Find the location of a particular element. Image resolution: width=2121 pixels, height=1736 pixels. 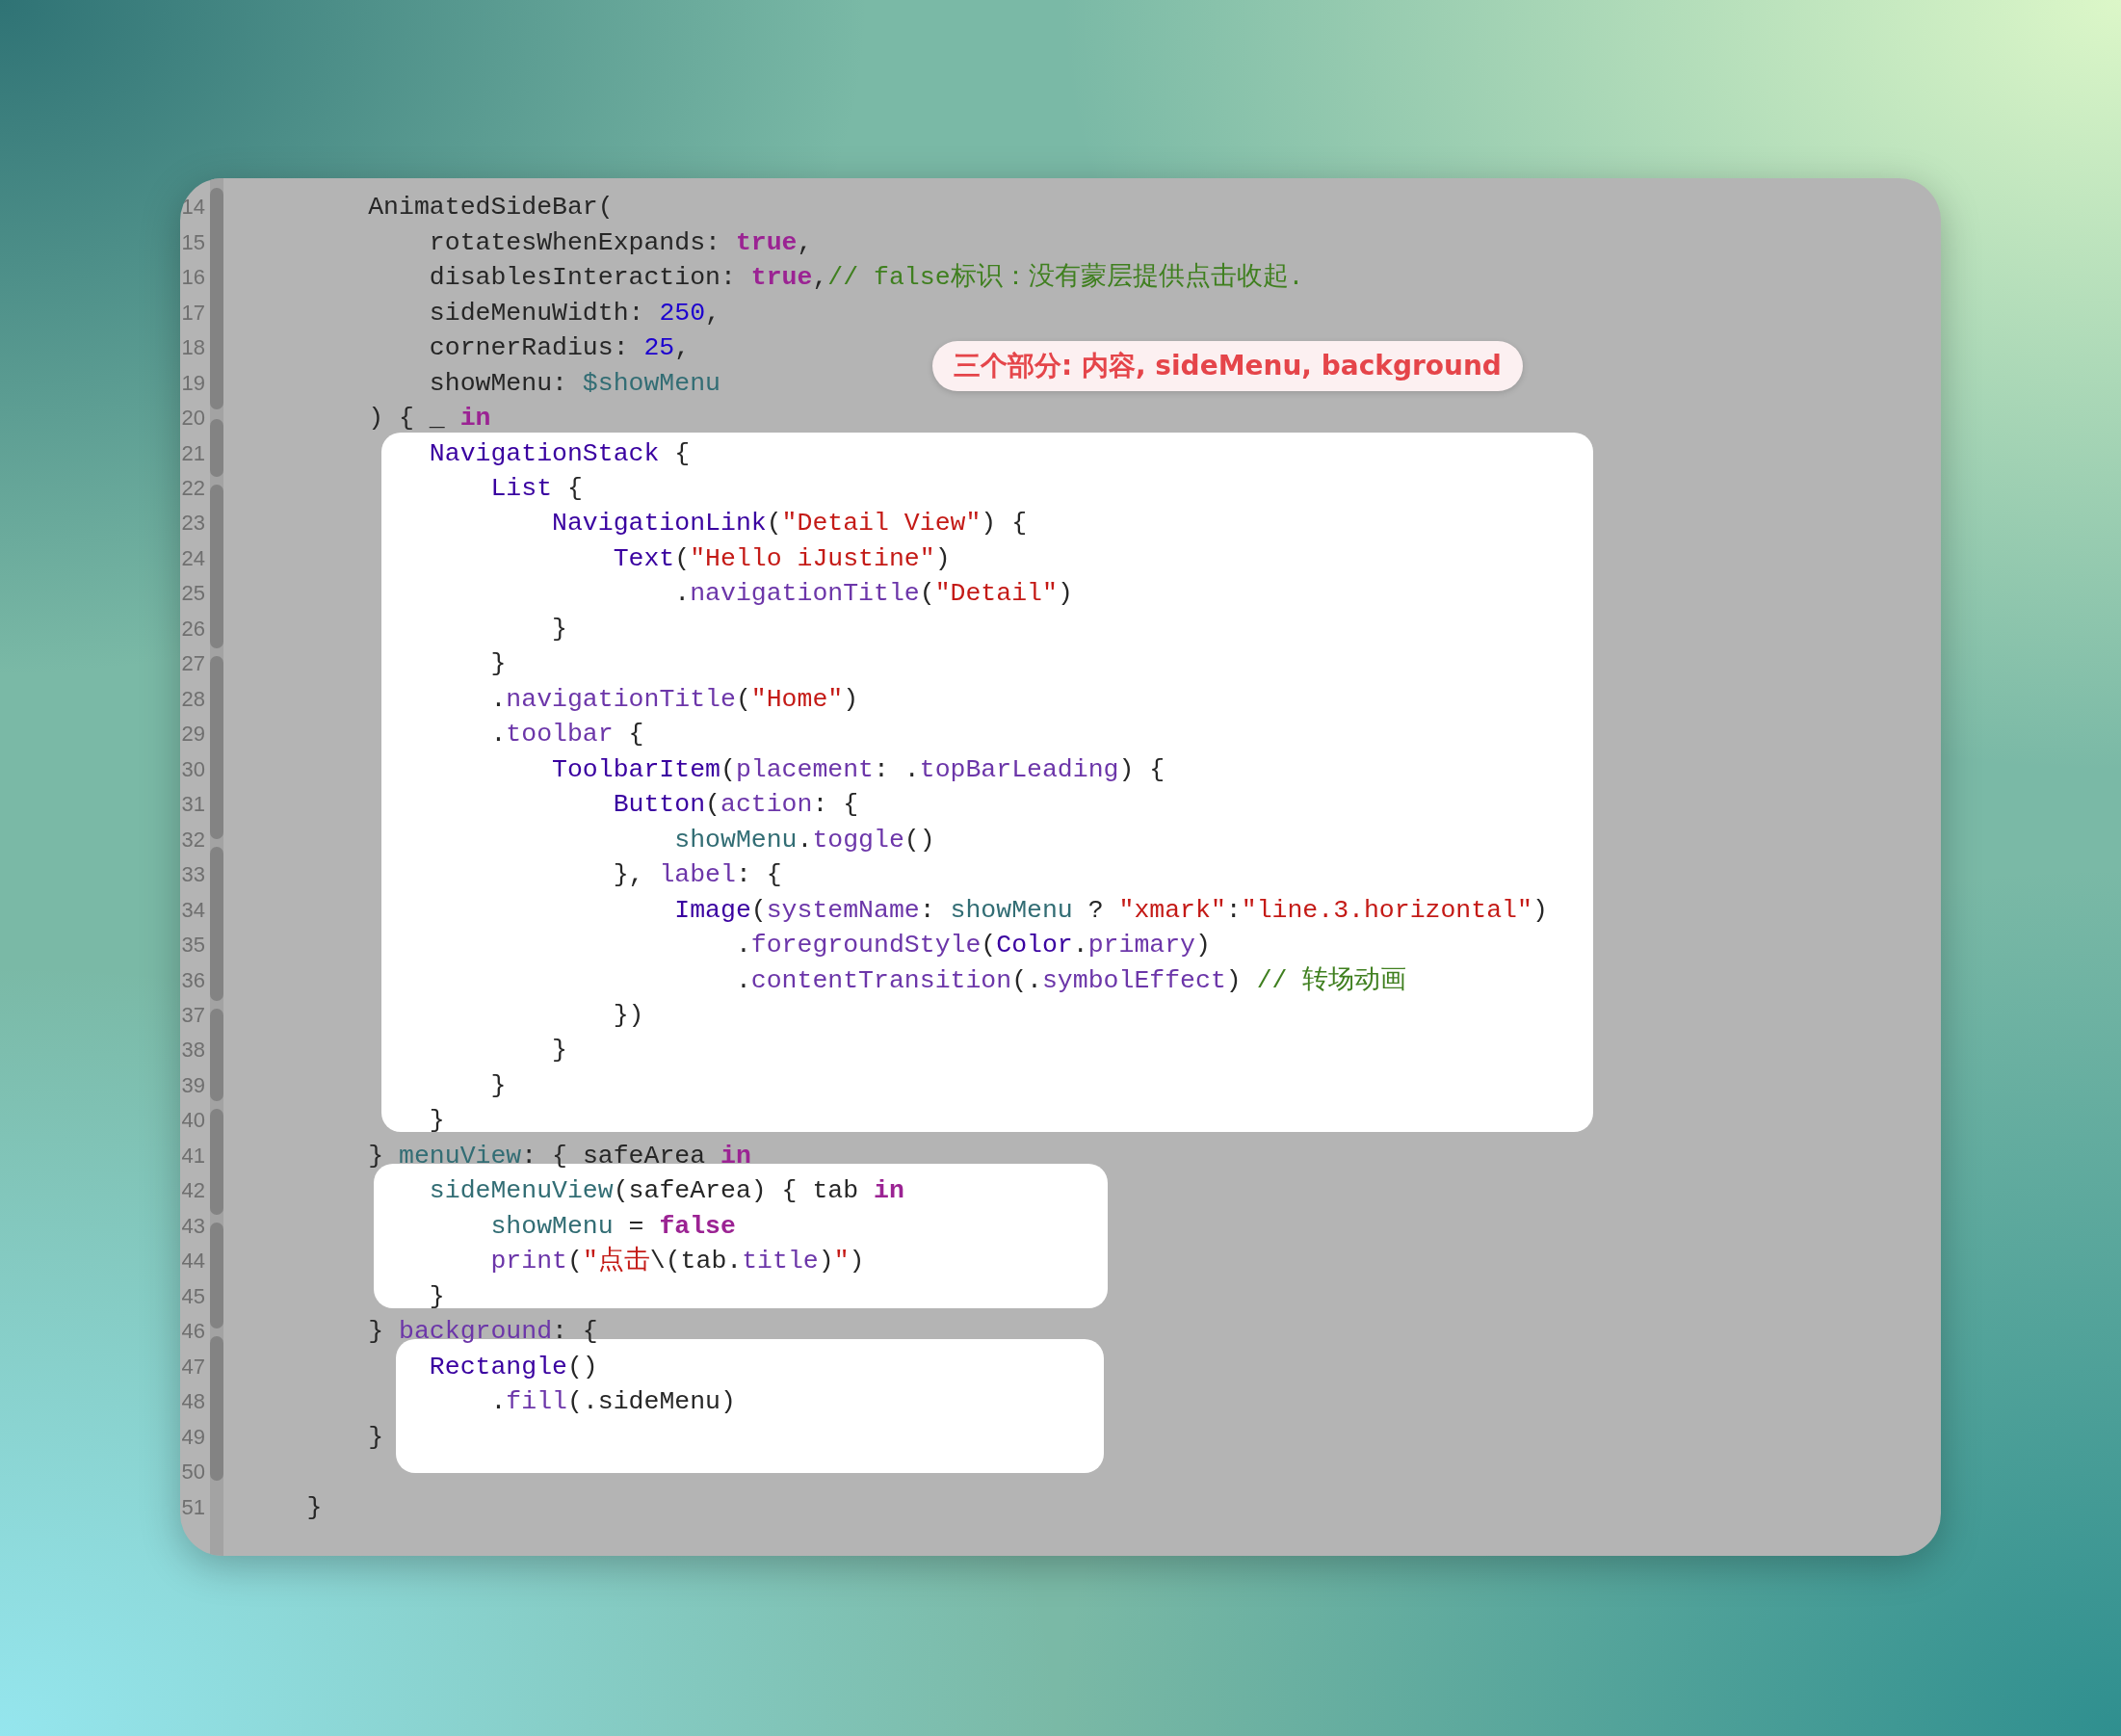

code-line: ) { _ in is located at coordinates (429, 419).